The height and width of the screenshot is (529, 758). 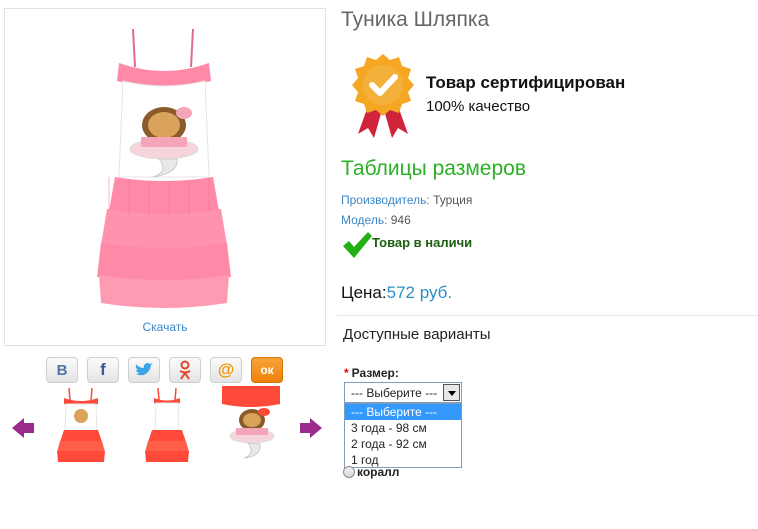 What do you see at coordinates (349, 472) in the screenshot?
I see `color-radio-button` at bounding box center [349, 472].